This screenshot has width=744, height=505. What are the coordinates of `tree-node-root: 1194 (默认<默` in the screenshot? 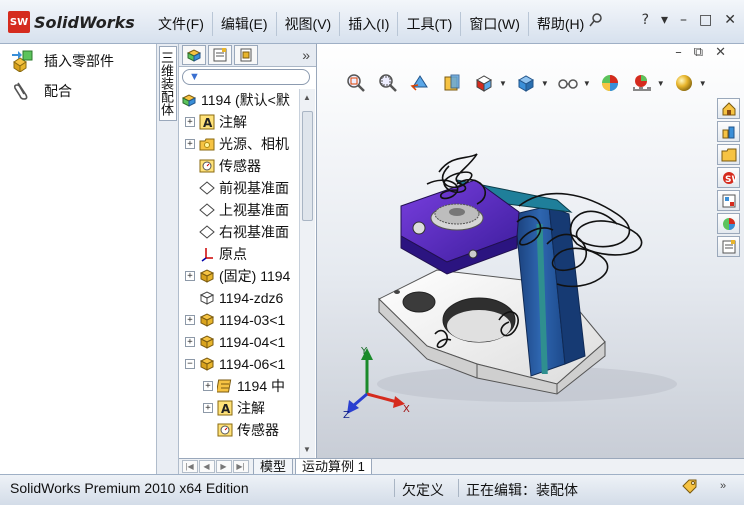 It's located at (235, 100).